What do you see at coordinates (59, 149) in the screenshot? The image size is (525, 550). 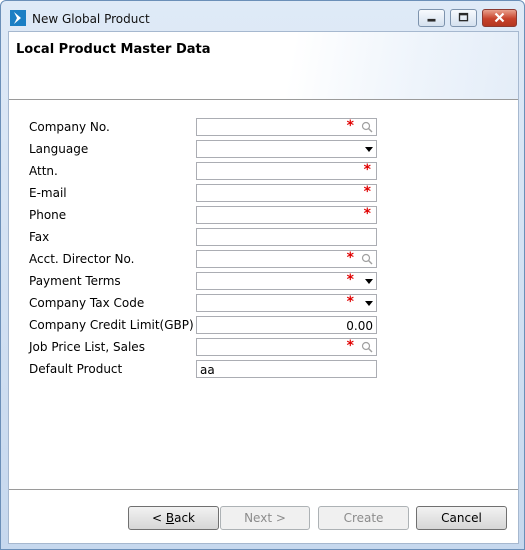 I see `language-label: Language` at bounding box center [59, 149].